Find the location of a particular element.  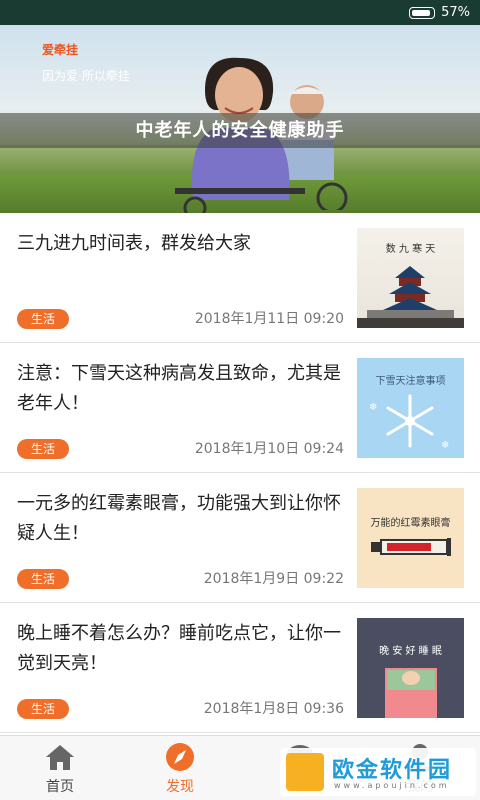

site-watermark: 欧金软件园 www.apoujin.com is located at coordinates (378, 772).